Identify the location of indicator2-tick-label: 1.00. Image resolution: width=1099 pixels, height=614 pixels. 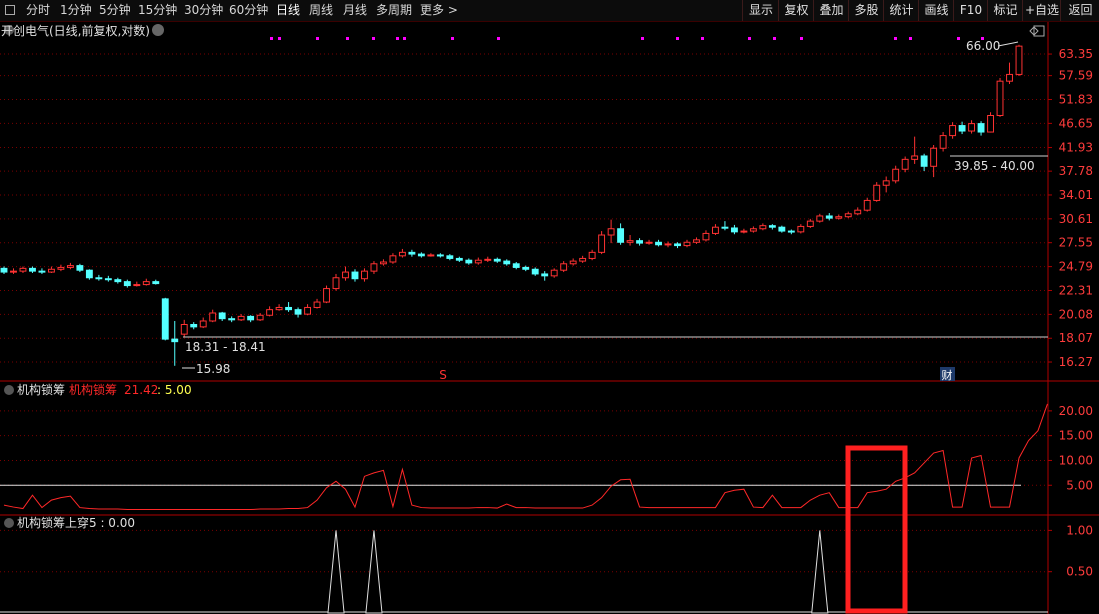
(1079, 530).